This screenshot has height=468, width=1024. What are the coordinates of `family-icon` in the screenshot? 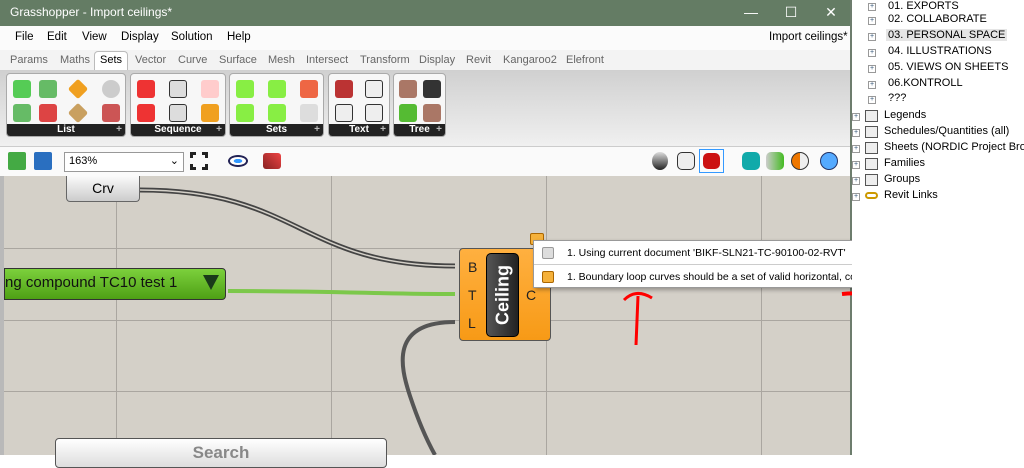 It's located at (871, 164).